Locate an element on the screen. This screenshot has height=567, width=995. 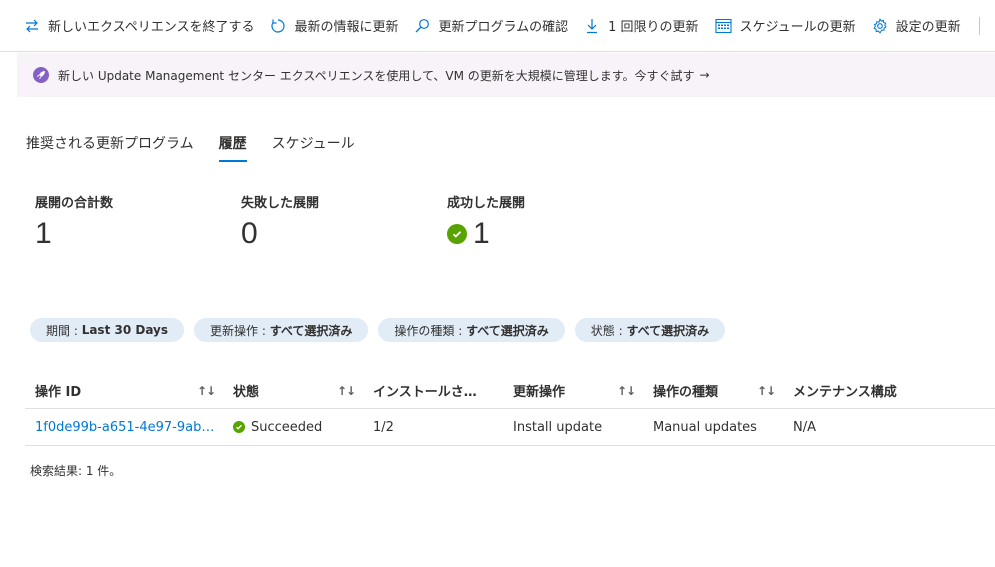
one-time-update-button: 1 回限りの更新 is located at coordinates (641, 26).